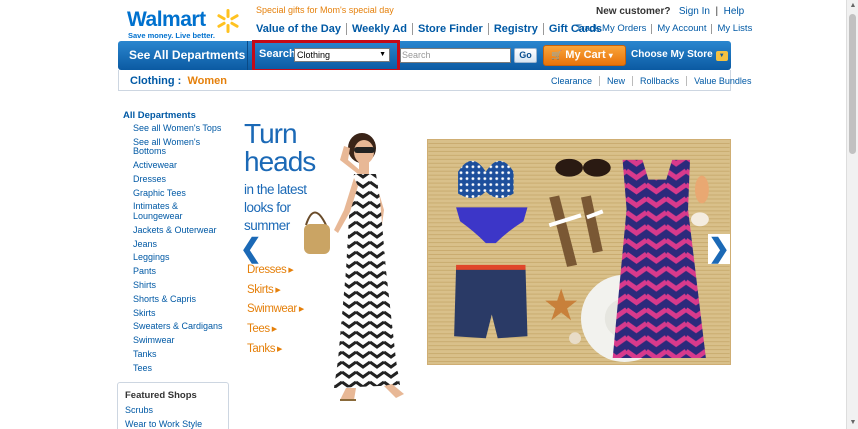 Image resolution: width=858 pixels, height=429 pixels. I want to click on new-customer-label: New customer?, so click(633, 11).